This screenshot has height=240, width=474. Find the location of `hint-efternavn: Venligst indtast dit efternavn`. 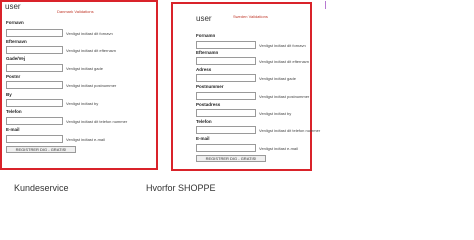

hint-efternavn: Venligst indtast dit efternavn is located at coordinates (91, 50).